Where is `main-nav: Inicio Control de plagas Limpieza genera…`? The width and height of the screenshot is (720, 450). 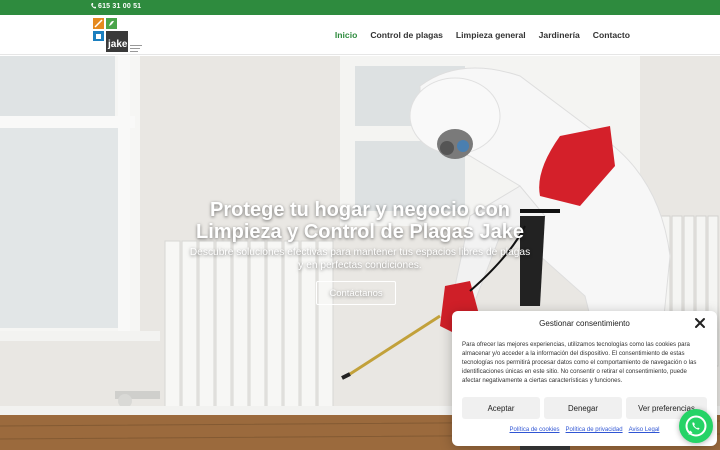 main-nav: Inicio Control de plagas Limpieza genera… is located at coordinates (482, 35).